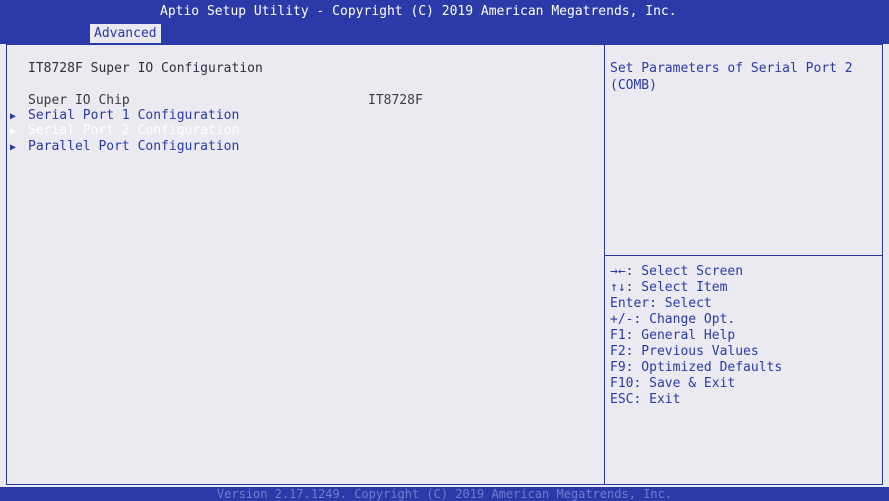 The height and width of the screenshot is (501, 889). I want to click on key-hint: F2: Previous Values, so click(684, 351).